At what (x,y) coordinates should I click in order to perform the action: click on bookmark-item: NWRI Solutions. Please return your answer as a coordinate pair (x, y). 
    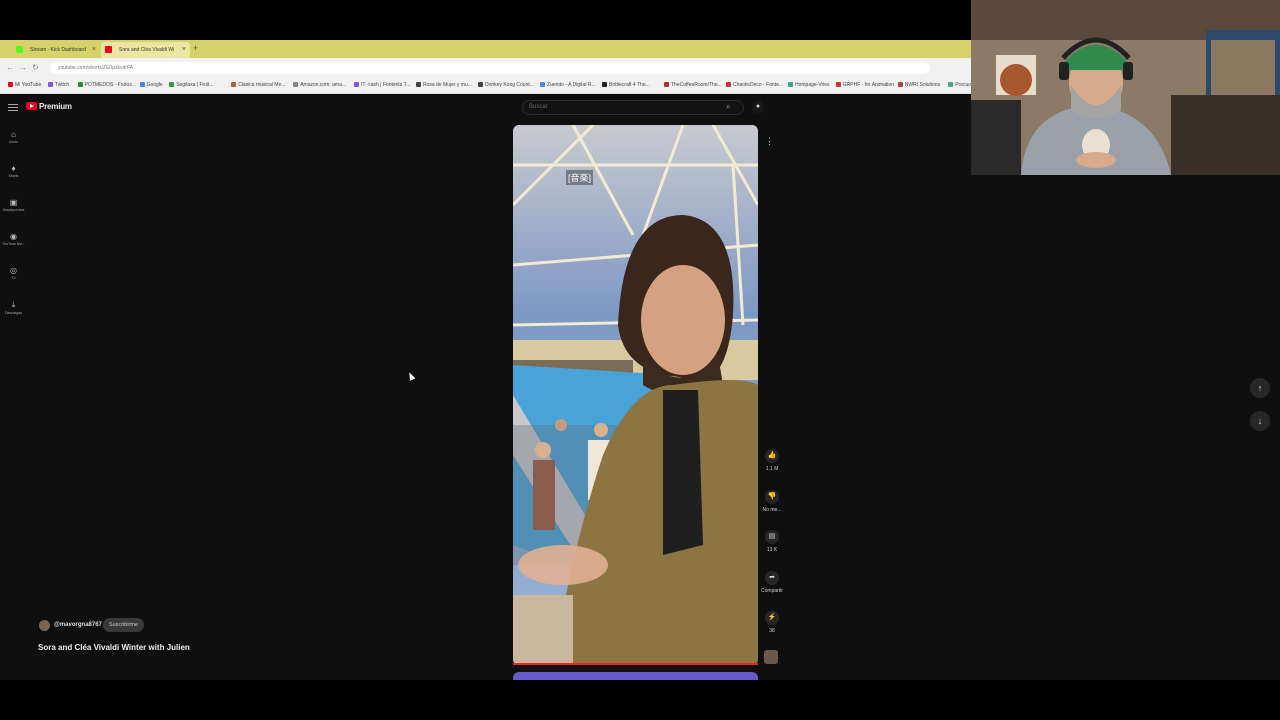
    Looking at the image, I should click on (919, 85).